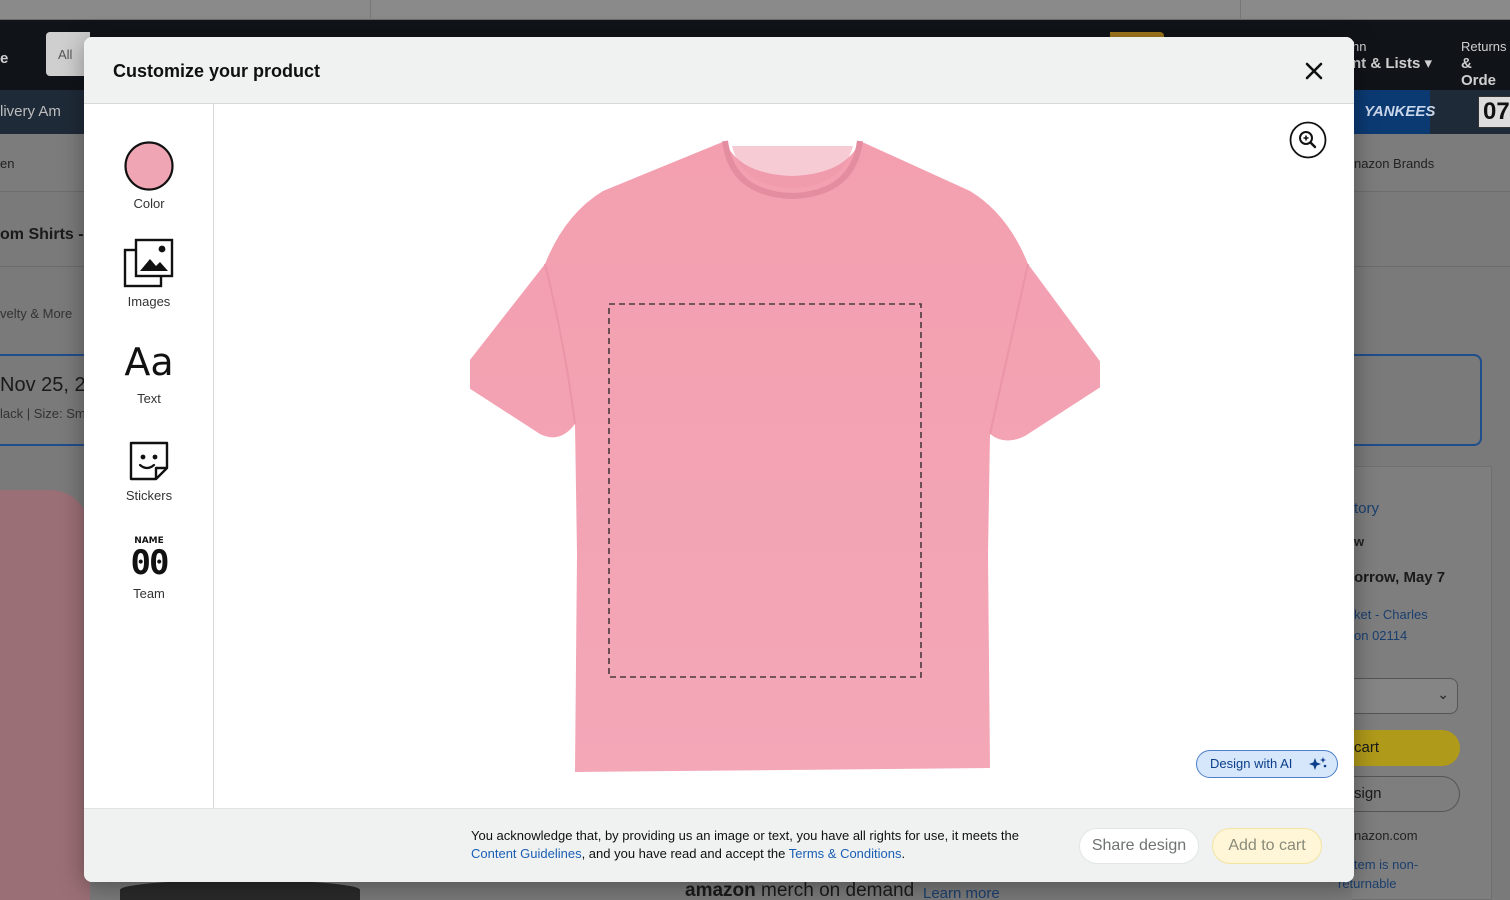 The width and height of the screenshot is (1510, 900). What do you see at coordinates (148, 263) in the screenshot?
I see `images-icon` at bounding box center [148, 263].